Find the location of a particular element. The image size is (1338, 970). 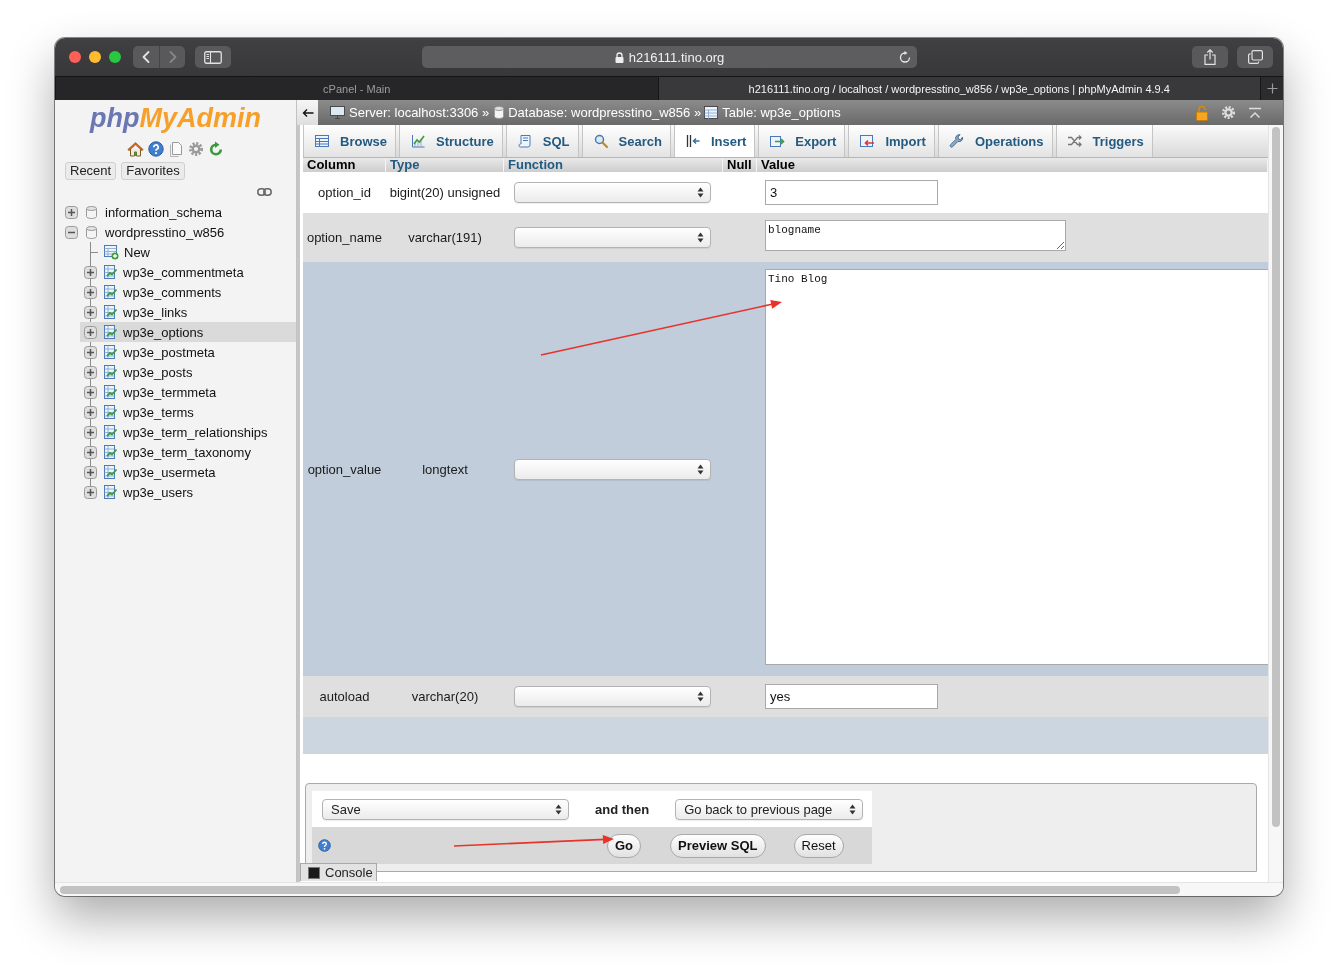

value-input: 3 is located at coordinates (851, 192).